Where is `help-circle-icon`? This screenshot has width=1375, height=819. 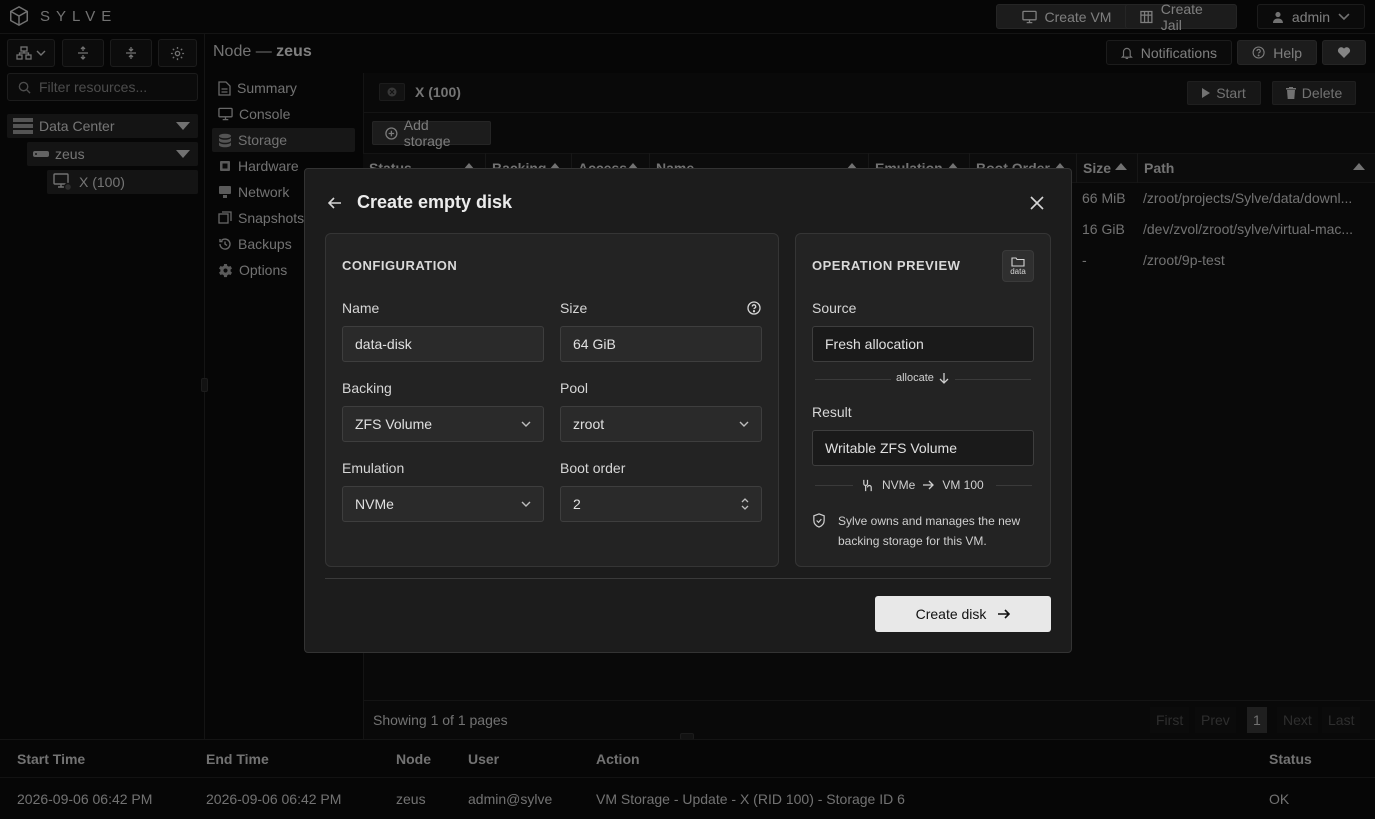 help-circle-icon is located at coordinates (754, 308).